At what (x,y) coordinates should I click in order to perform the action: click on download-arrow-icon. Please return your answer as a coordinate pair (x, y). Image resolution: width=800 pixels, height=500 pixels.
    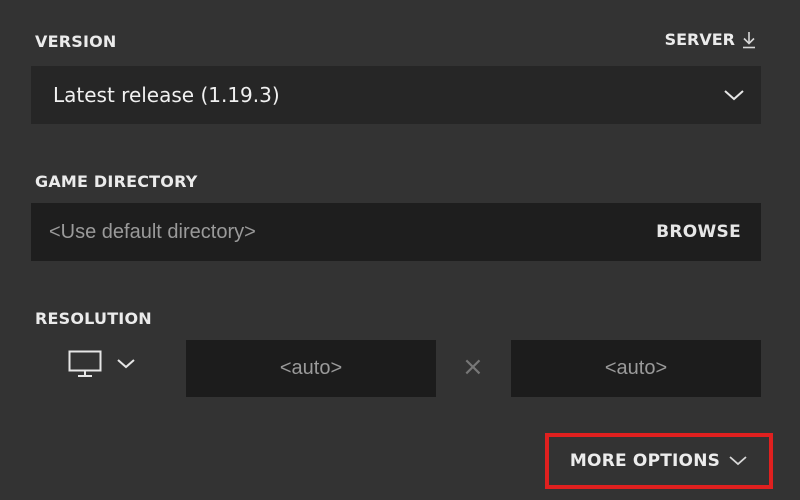
    Looking at the image, I should click on (749, 40).